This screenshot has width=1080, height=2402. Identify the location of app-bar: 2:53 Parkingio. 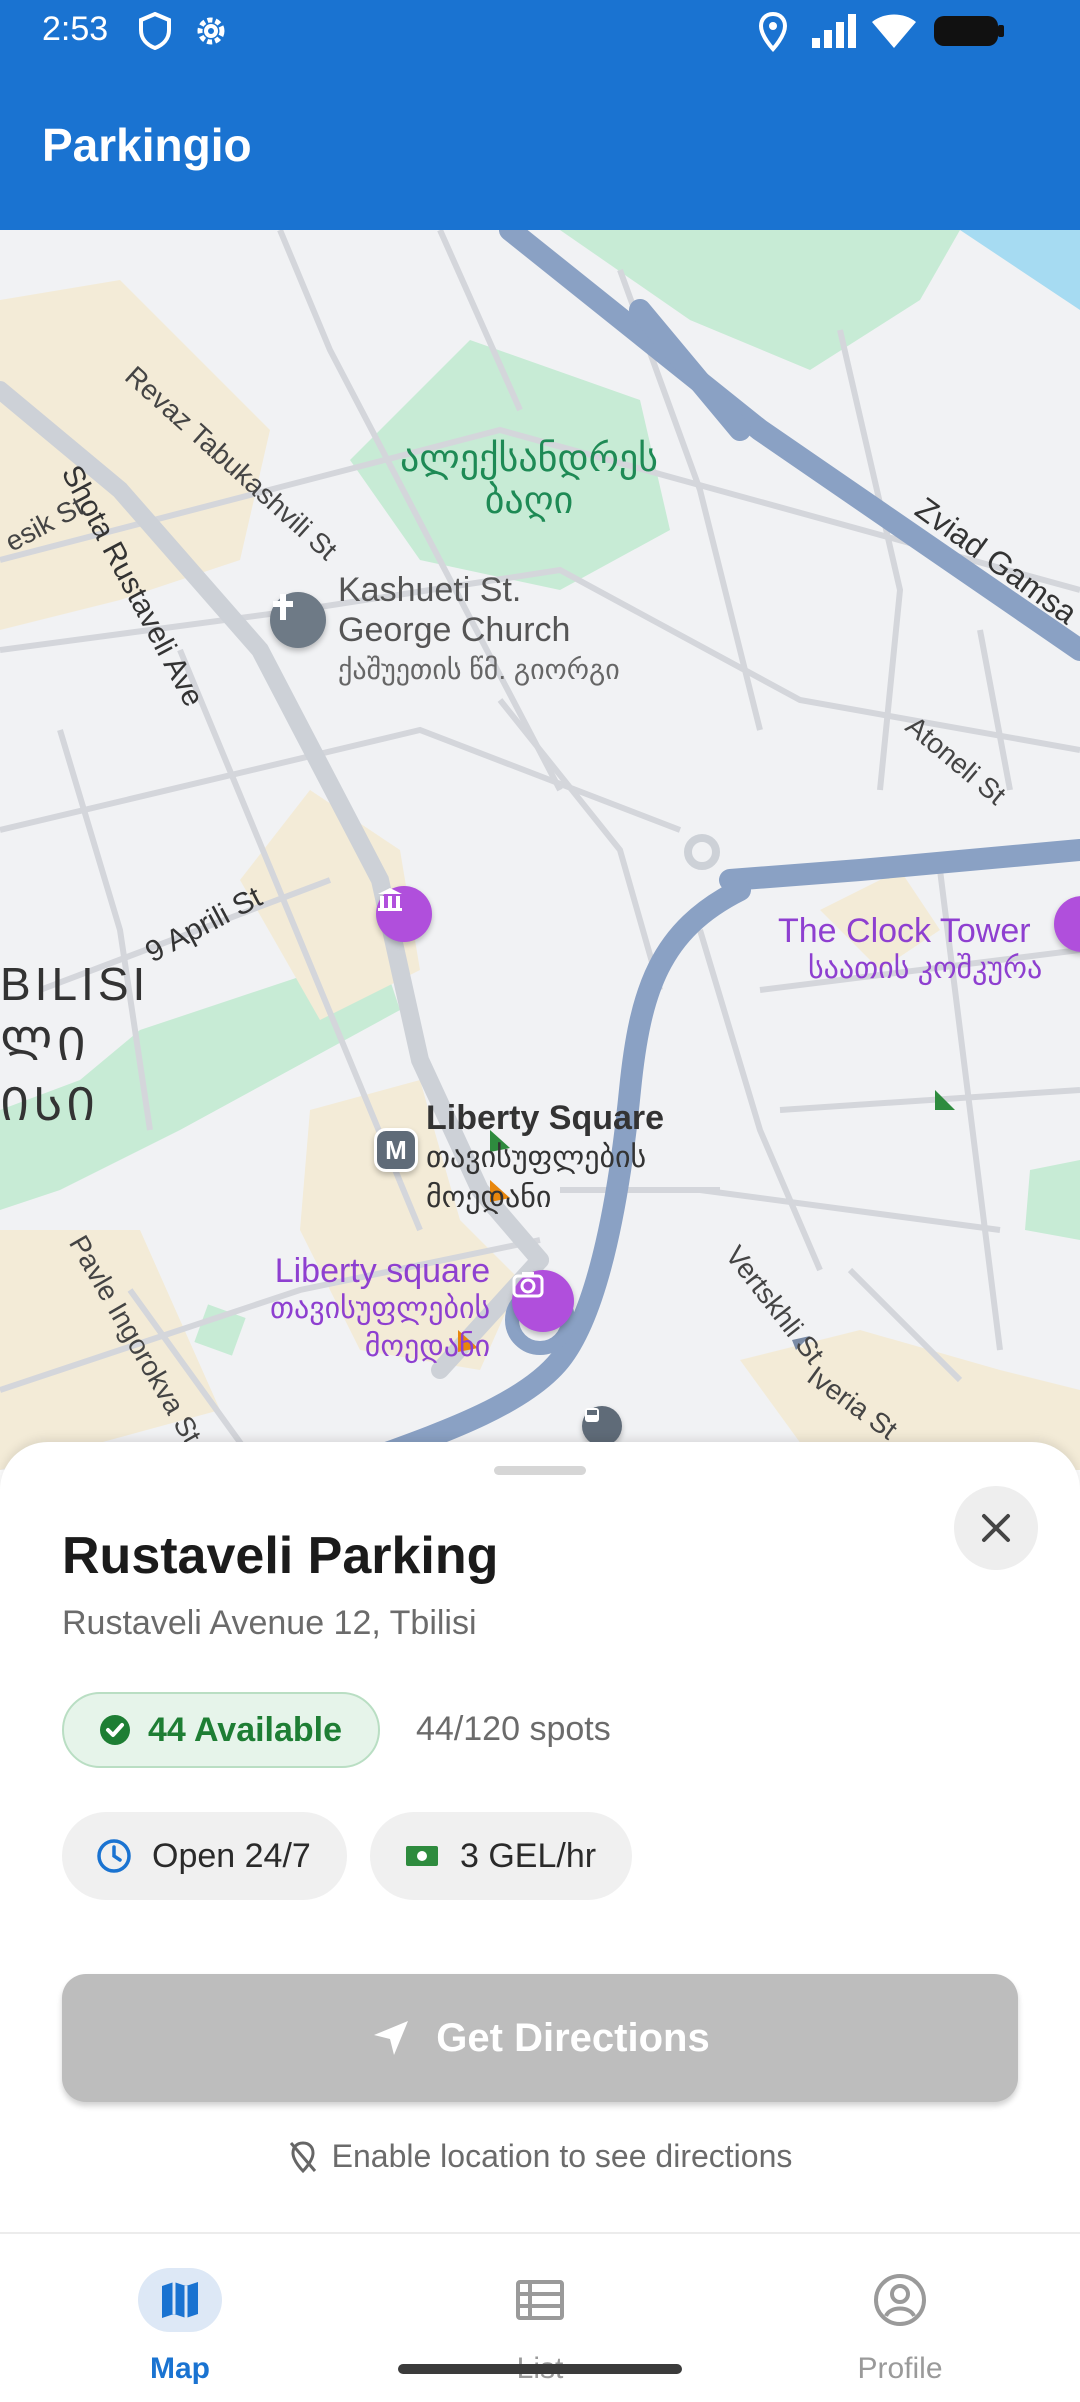
(540, 115).